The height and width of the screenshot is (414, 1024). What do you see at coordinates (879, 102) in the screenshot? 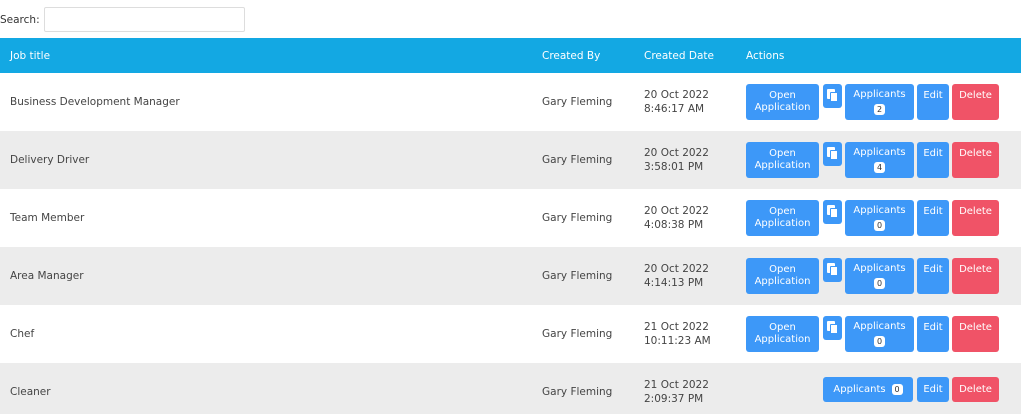
I see `applicants-button: Applicants 2` at bounding box center [879, 102].